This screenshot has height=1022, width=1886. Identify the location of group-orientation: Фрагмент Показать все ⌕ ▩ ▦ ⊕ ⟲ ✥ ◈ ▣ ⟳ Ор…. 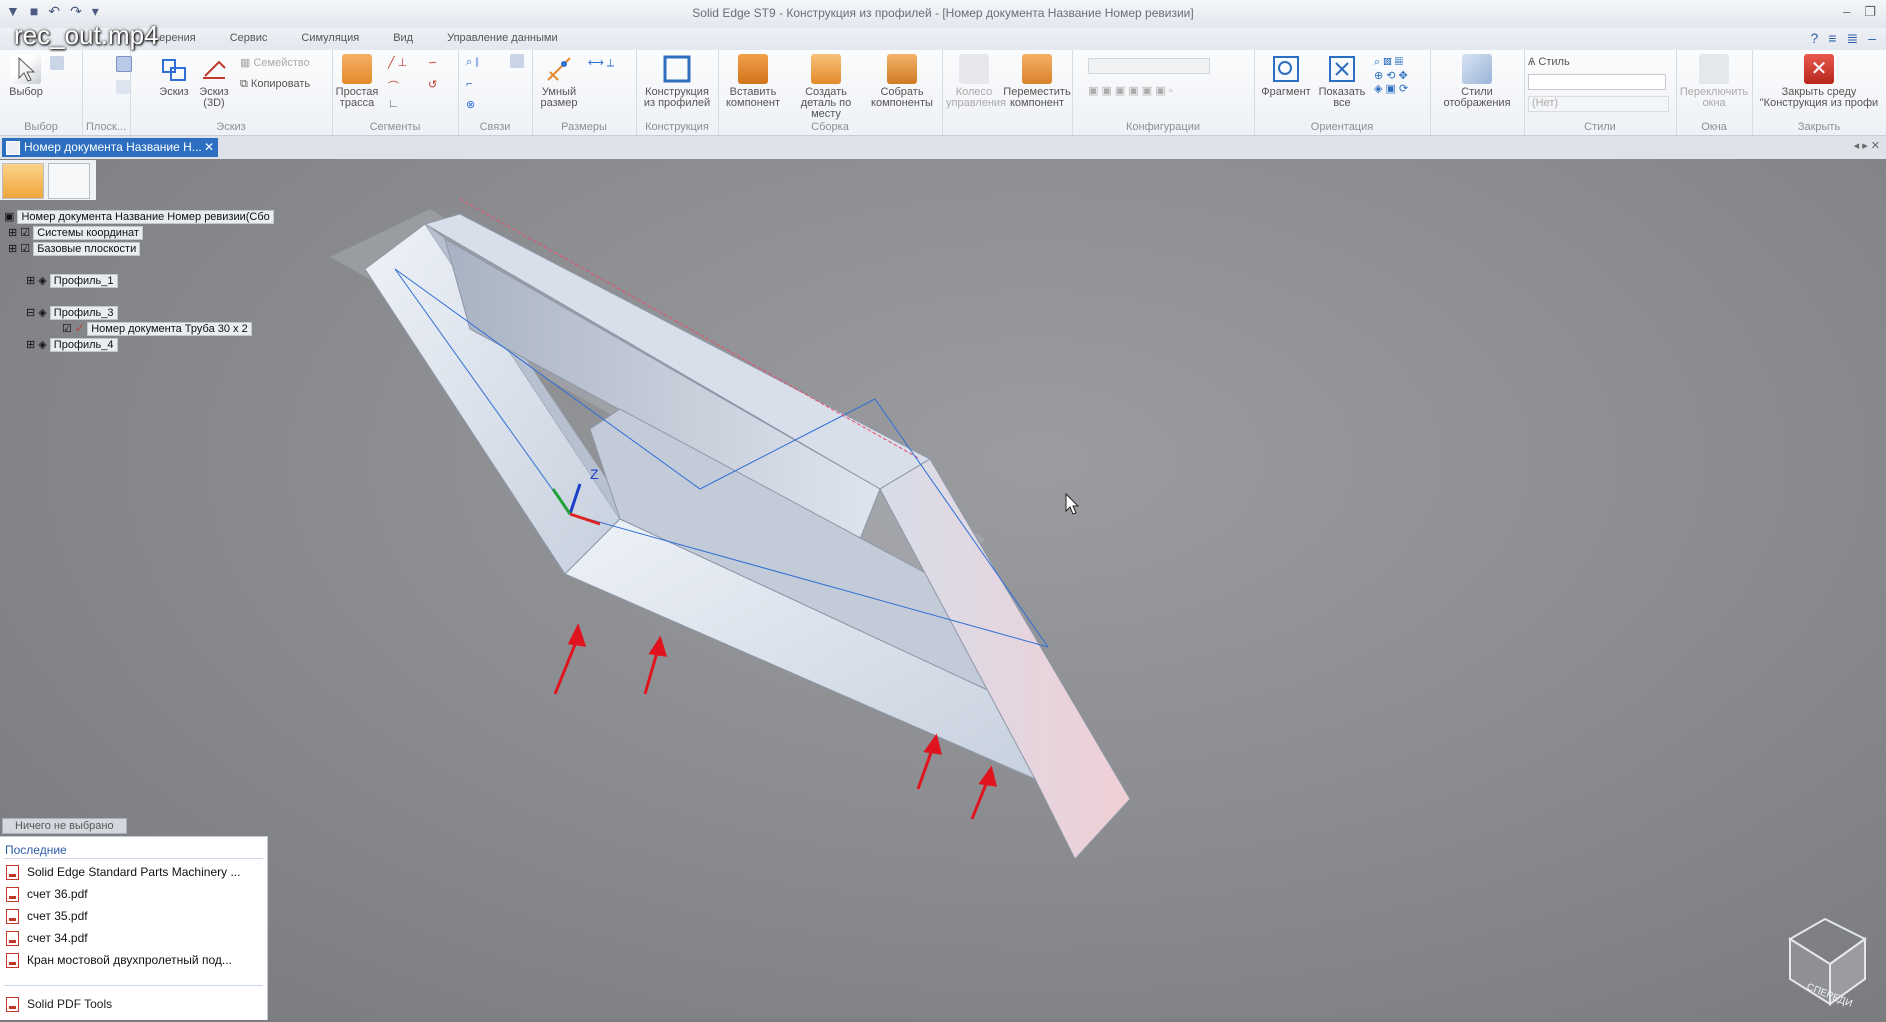
(1342, 92).